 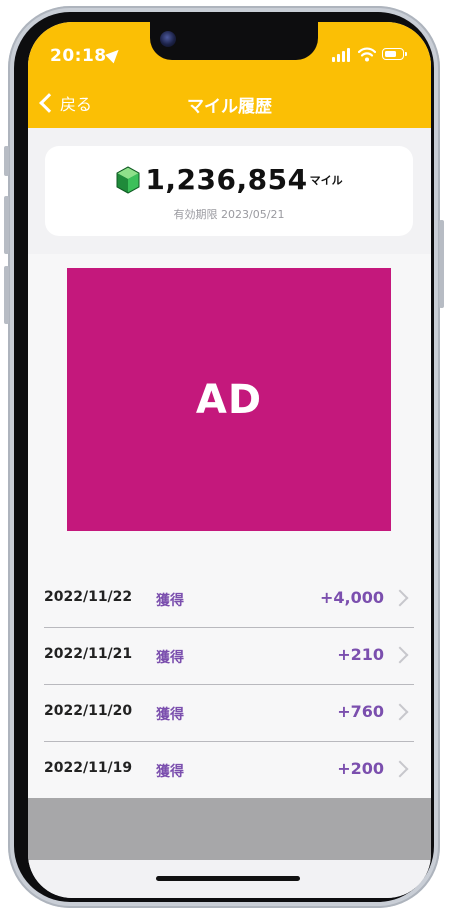 I want to click on mile-summary-card: 1,236,854 マイル 有効期限 2023/05/21, so click(x=229, y=191).